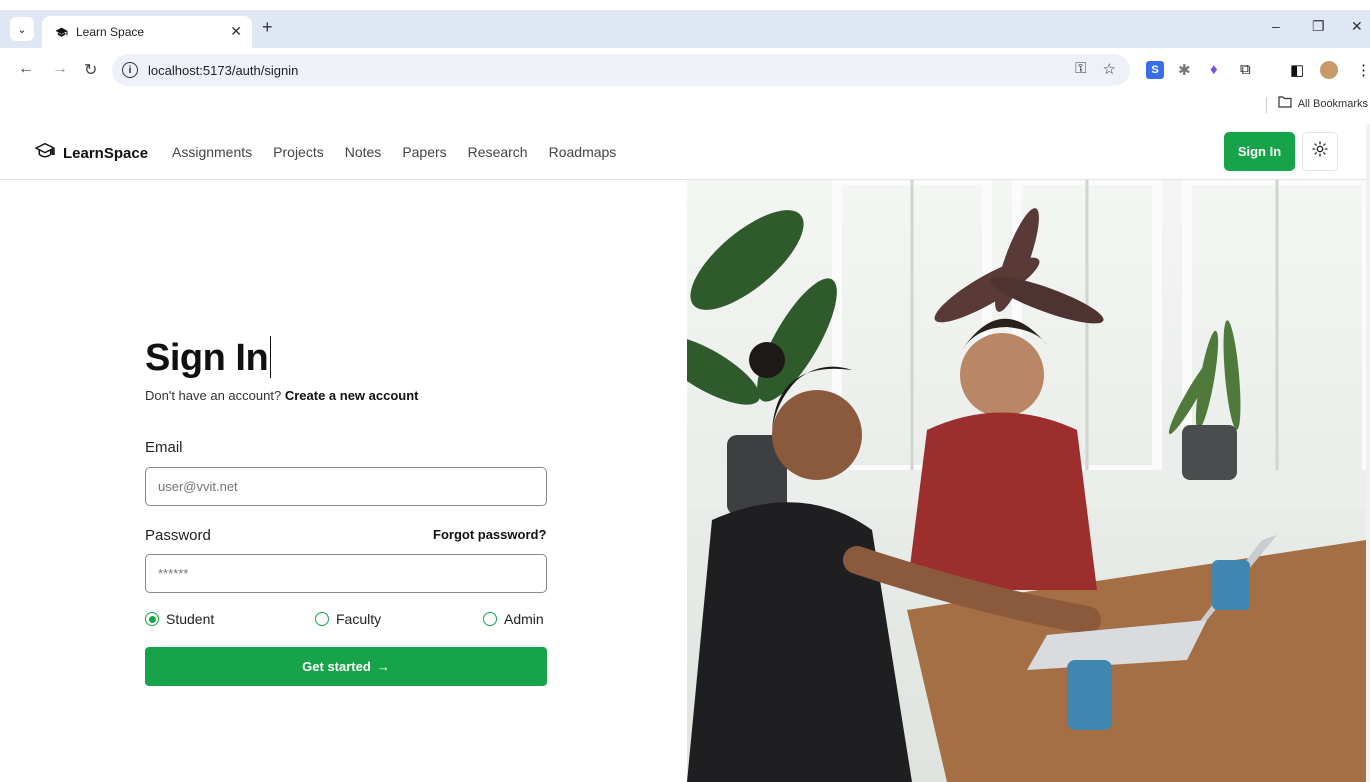 Image resolution: width=1370 pixels, height=782 pixels. What do you see at coordinates (685, 29) in the screenshot?
I see `browser-tab-bar: ⌄ Learn Space ✕ + – ❐ ✕` at bounding box center [685, 29].